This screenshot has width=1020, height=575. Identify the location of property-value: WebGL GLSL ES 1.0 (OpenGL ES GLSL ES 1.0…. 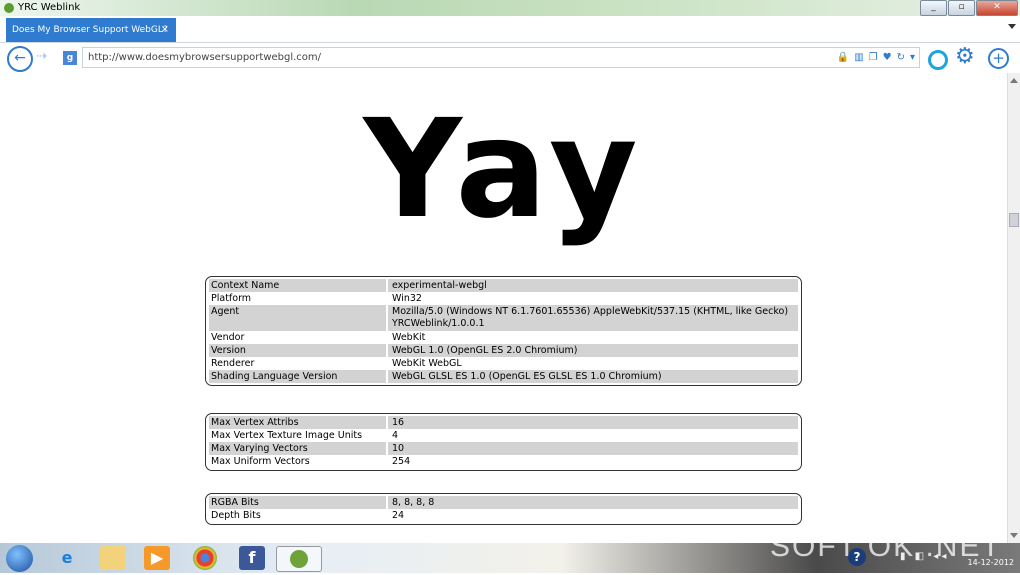
(592, 376).